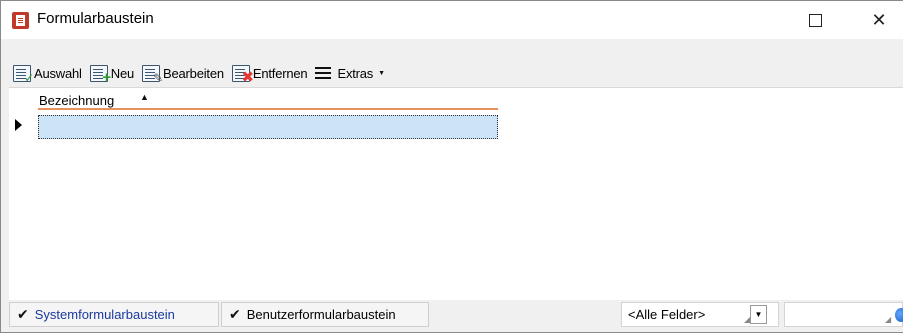 This screenshot has height=333, width=903. I want to click on field-select-dropdown-button: ▼, so click(758, 314).